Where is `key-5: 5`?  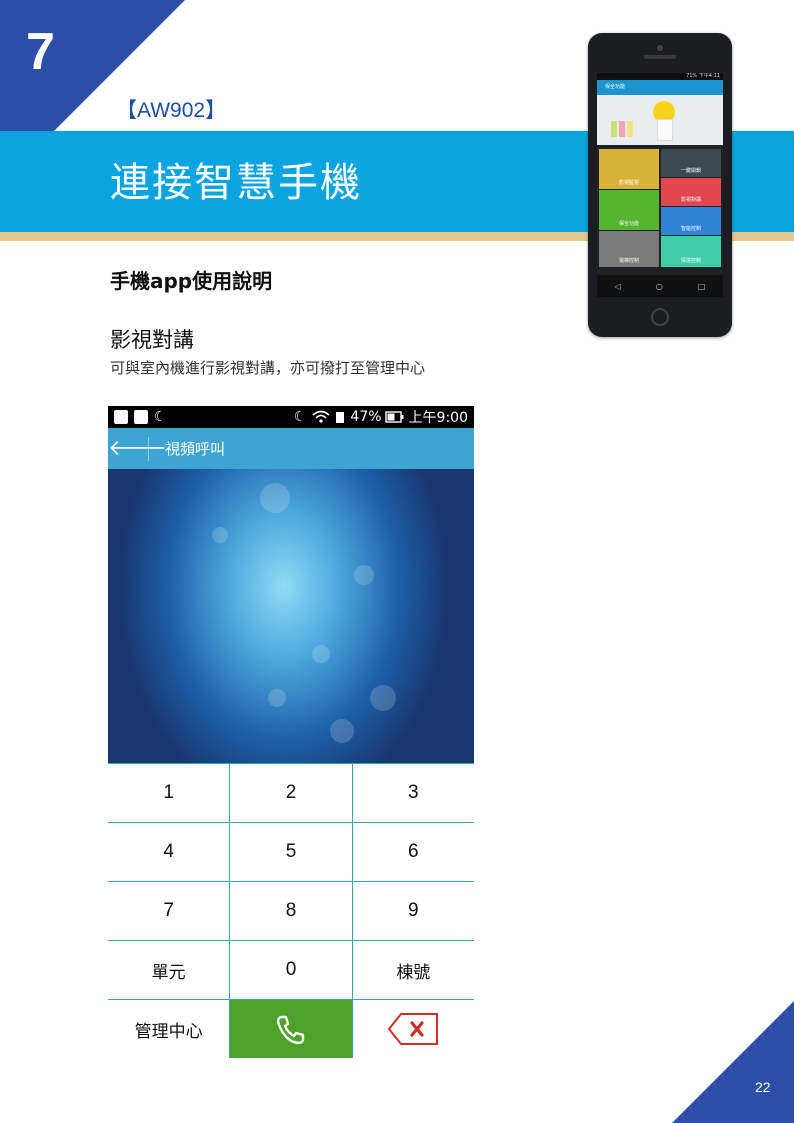 key-5: 5 is located at coordinates (291, 852).